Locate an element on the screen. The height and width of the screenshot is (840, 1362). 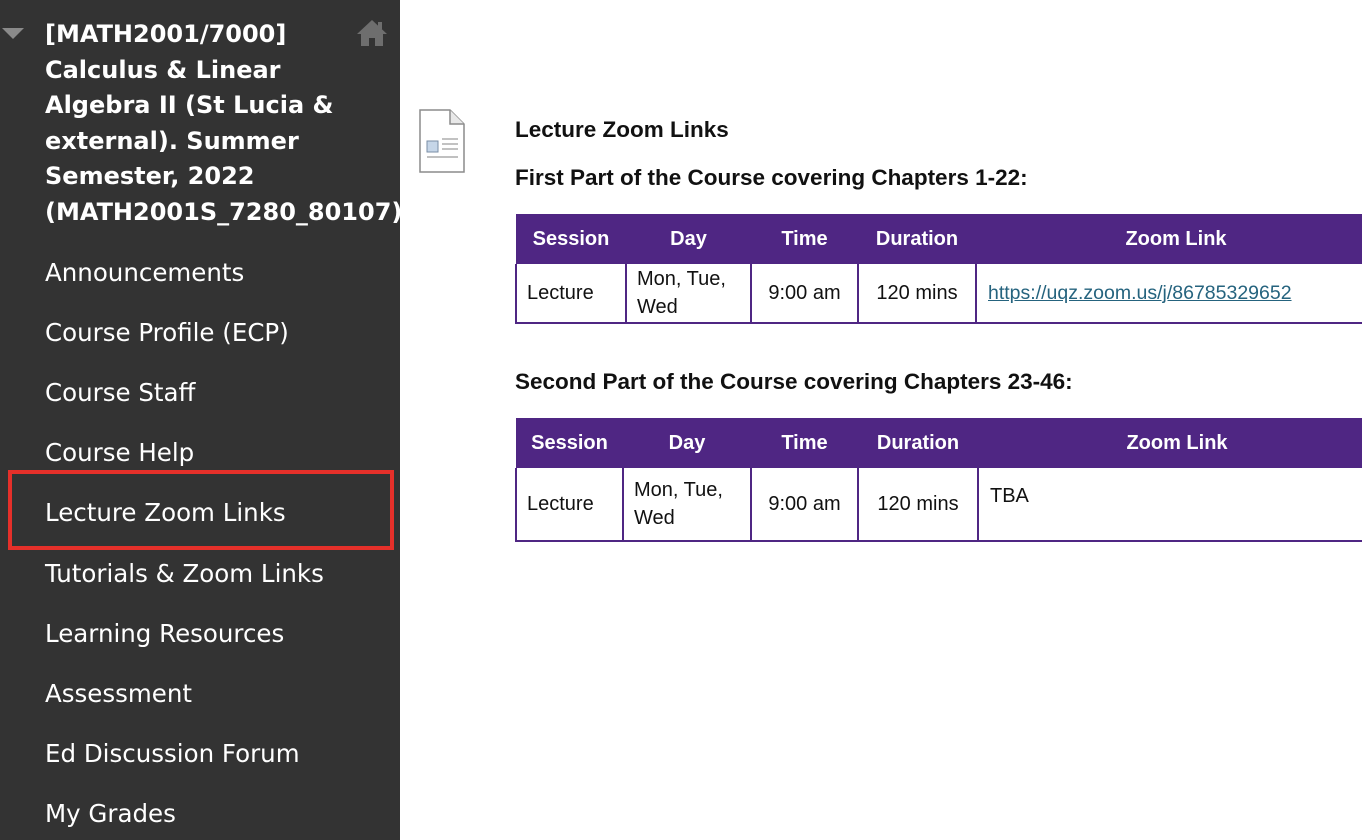
nav-learning-resources: Learning Resources is located at coordinates (164, 634).